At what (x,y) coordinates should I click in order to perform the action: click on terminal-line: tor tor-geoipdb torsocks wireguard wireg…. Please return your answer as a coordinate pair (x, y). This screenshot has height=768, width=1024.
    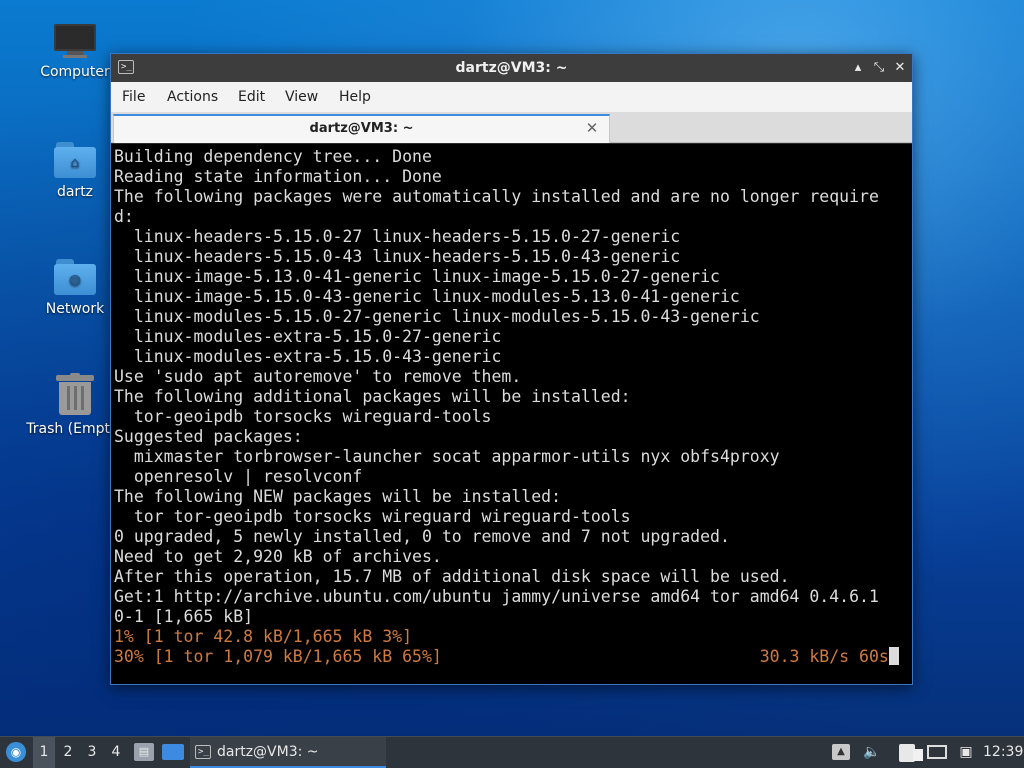
    Looking at the image, I should click on (372, 516).